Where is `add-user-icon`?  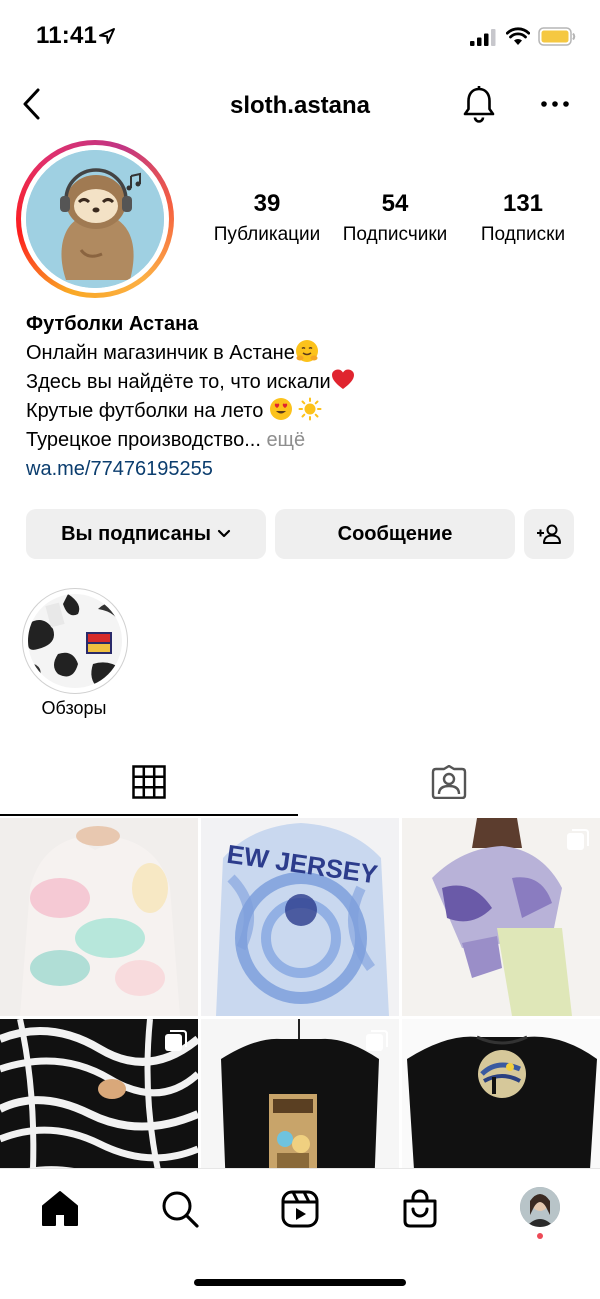
add-user-icon is located at coordinates (549, 534).